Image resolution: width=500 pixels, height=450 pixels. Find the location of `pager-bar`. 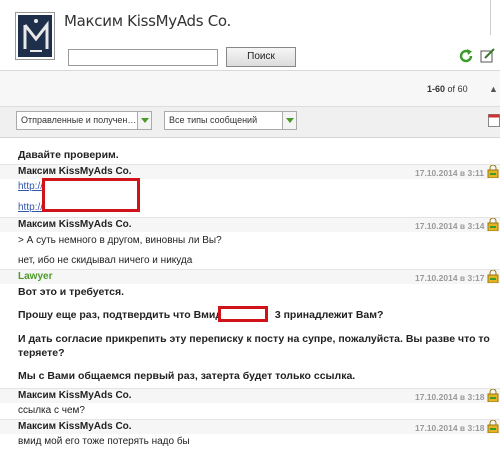

pager-bar is located at coordinates (250, 88).